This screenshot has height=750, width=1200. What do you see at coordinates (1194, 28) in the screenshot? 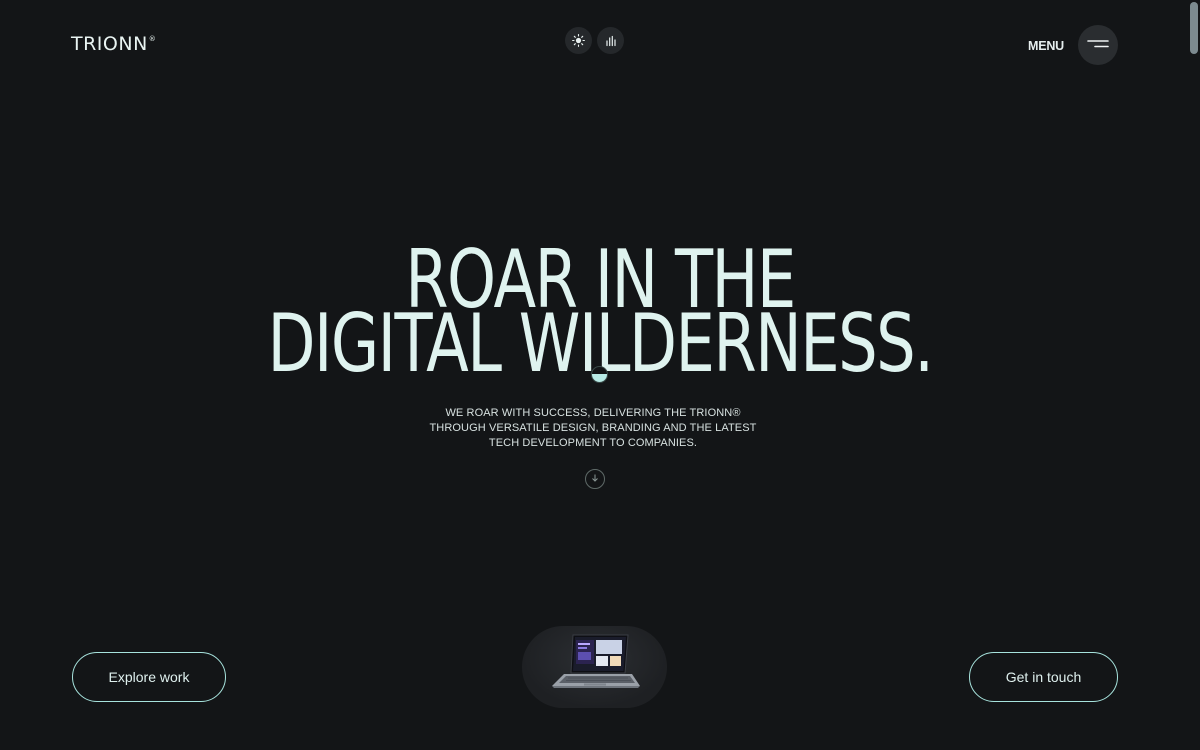
I see `scrollbar-thumb` at bounding box center [1194, 28].